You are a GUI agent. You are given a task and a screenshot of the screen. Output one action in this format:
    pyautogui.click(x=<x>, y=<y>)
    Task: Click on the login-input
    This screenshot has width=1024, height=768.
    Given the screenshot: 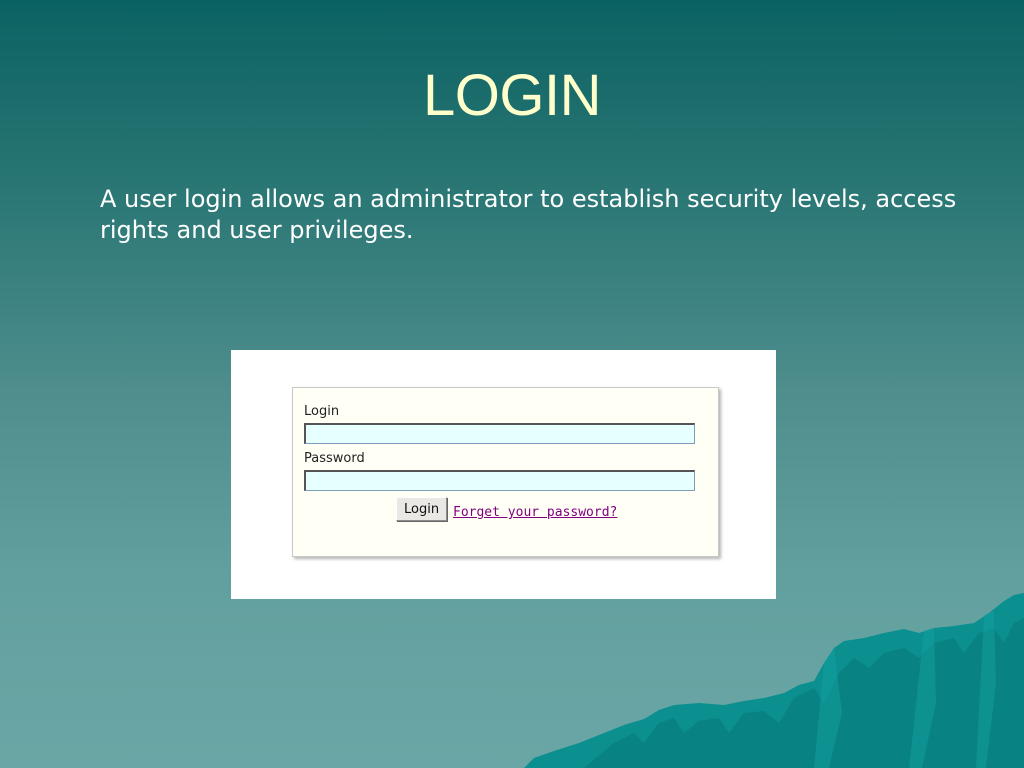 What is the action you would take?
    pyautogui.click(x=499, y=433)
    